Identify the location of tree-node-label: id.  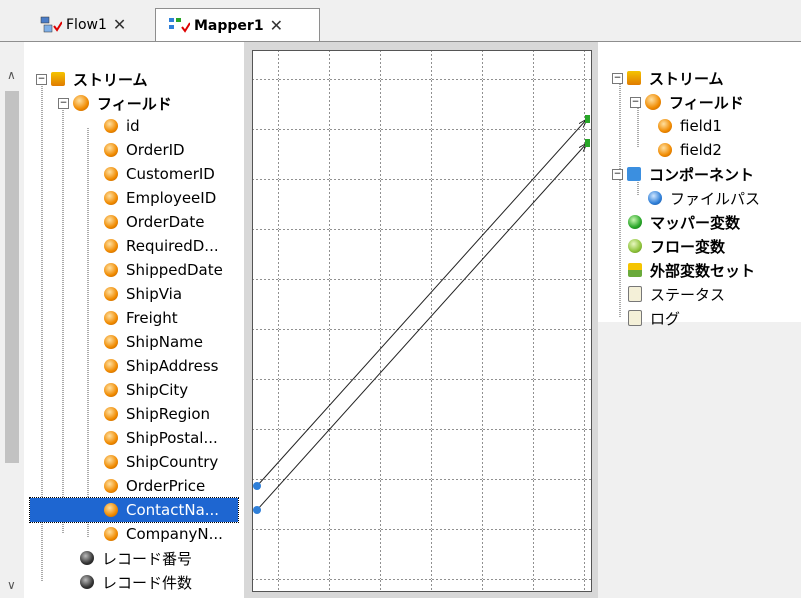
(133, 126).